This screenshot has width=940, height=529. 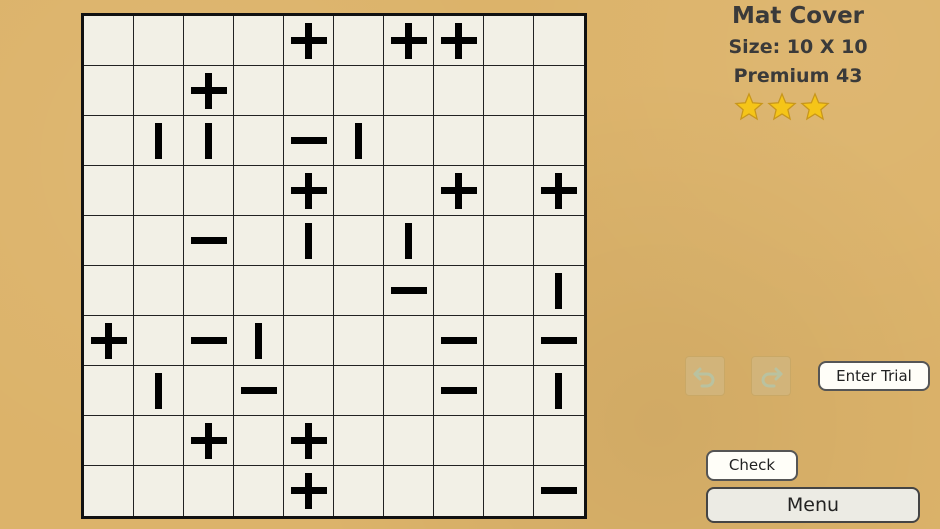 What do you see at coordinates (874, 376) in the screenshot?
I see `enter-trial-button: Enter Trial` at bounding box center [874, 376].